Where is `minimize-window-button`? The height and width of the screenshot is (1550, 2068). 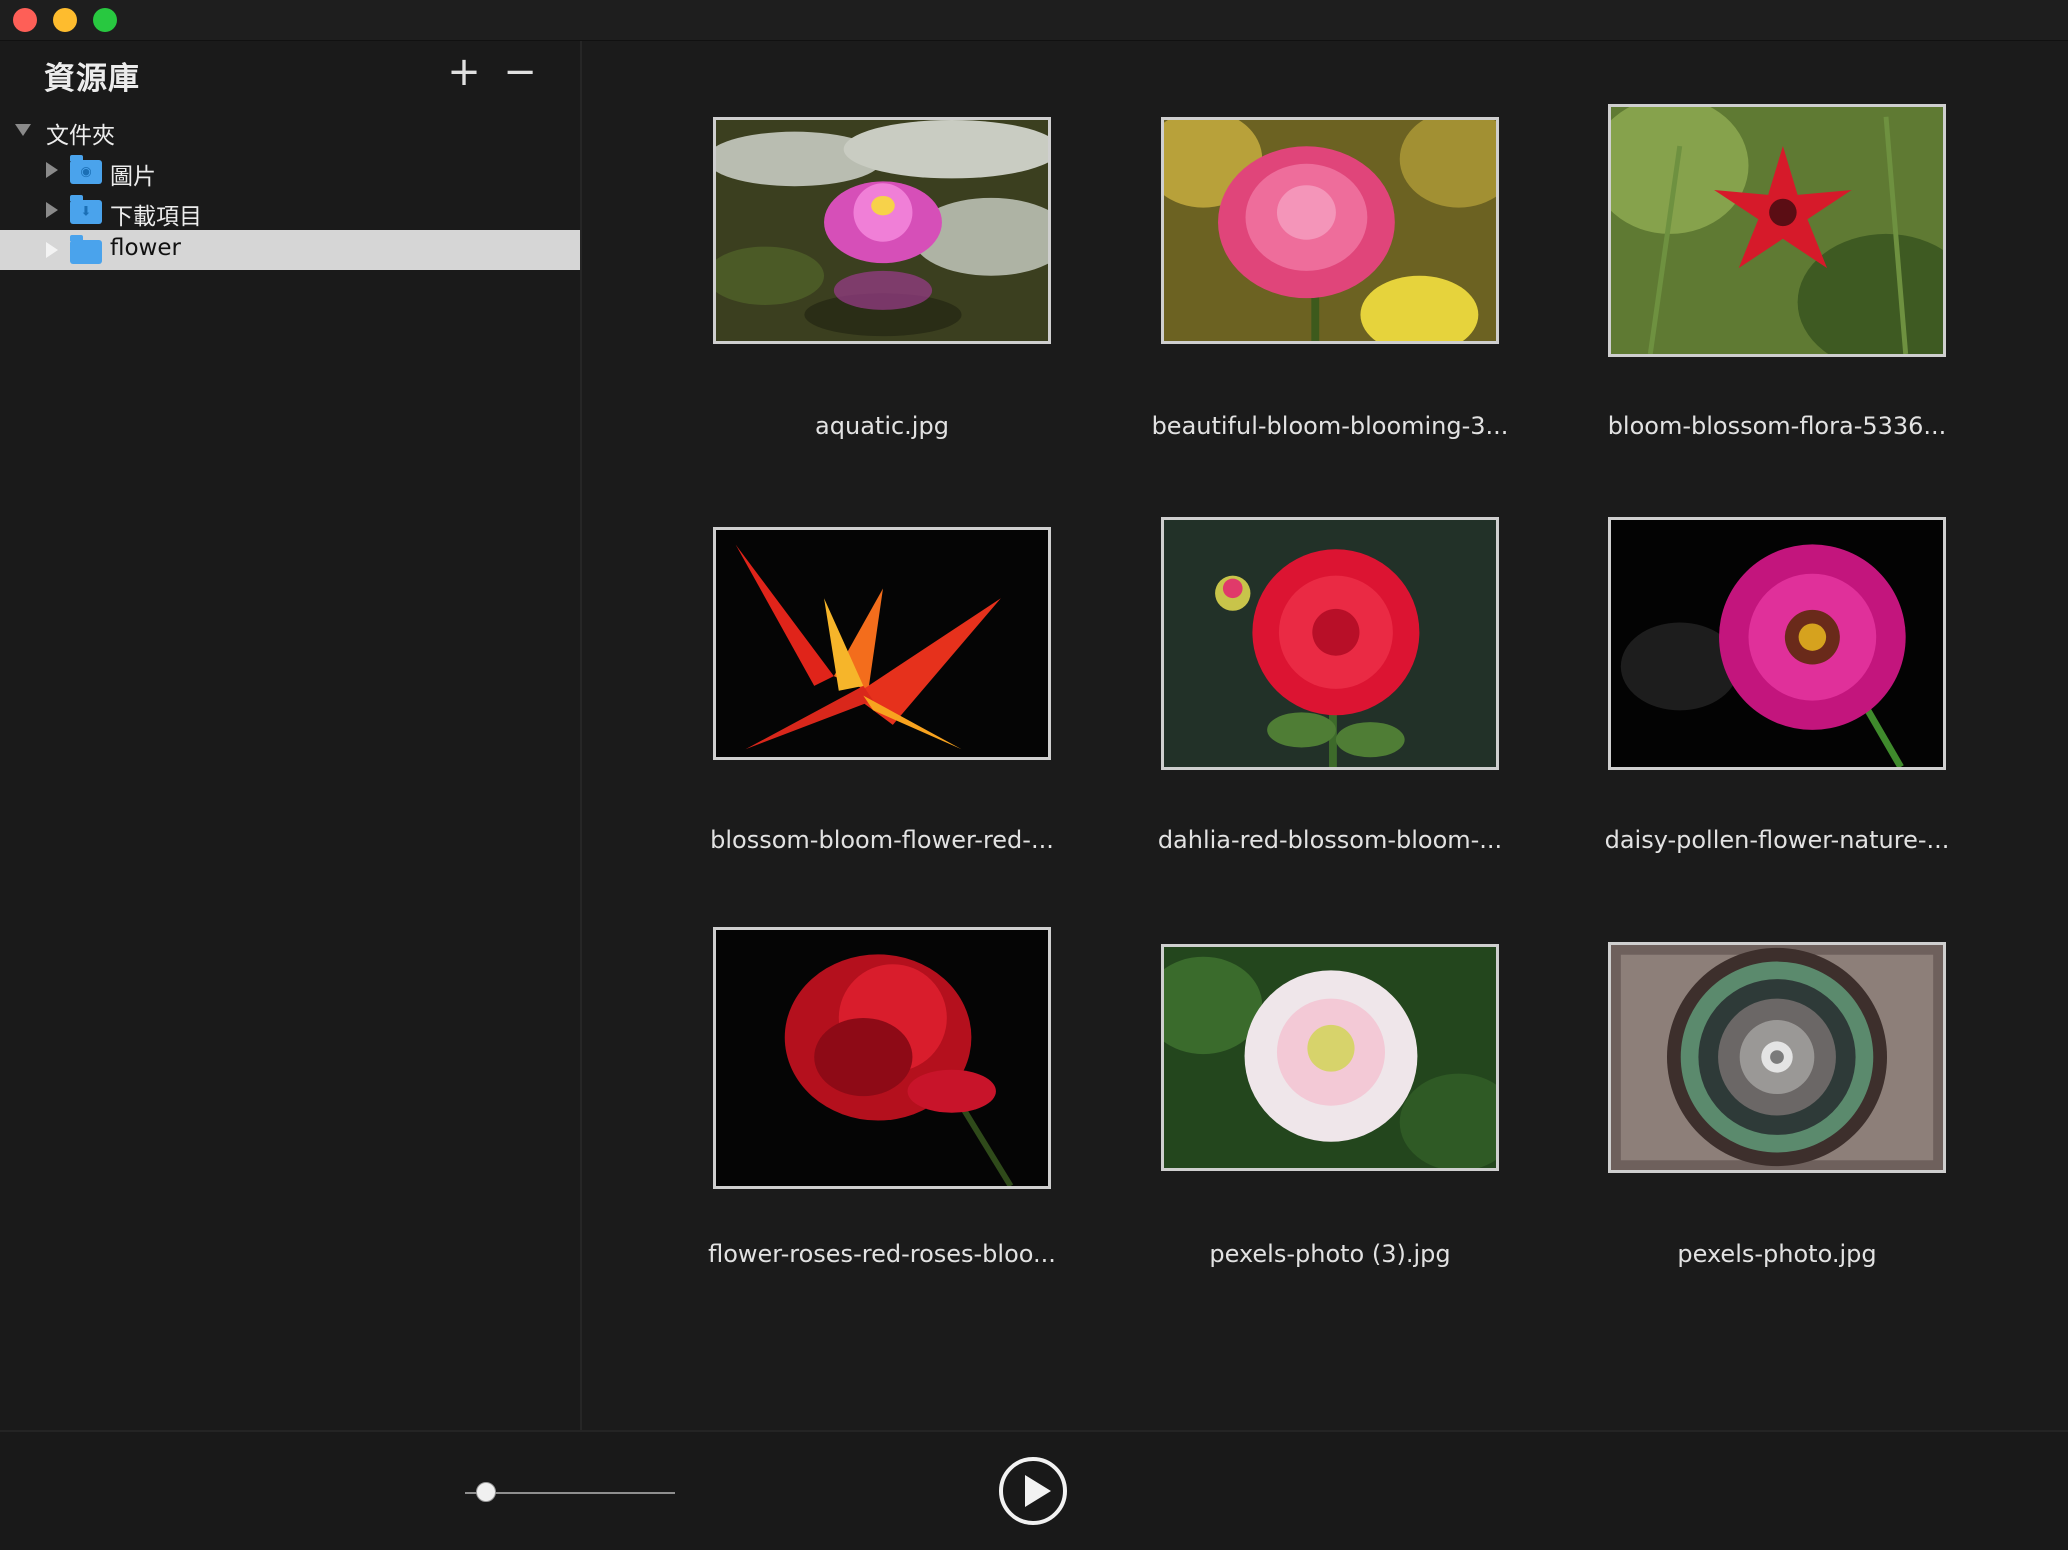
minimize-window-button is located at coordinates (65, 20).